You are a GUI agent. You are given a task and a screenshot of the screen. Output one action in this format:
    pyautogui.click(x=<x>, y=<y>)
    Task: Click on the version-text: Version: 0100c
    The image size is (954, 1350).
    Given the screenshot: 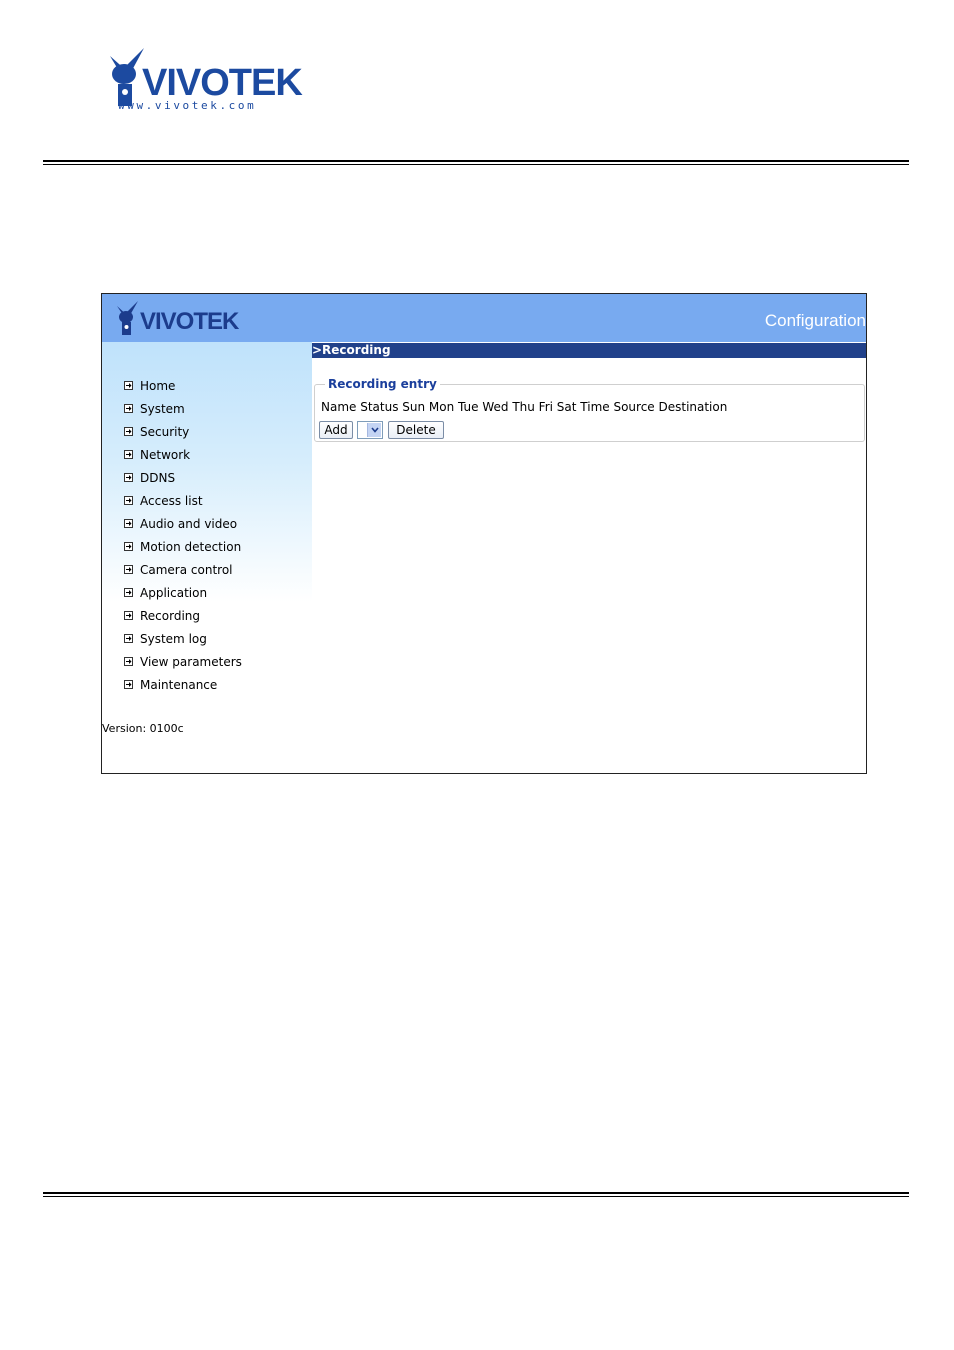 What is the action you would take?
    pyautogui.click(x=143, y=728)
    